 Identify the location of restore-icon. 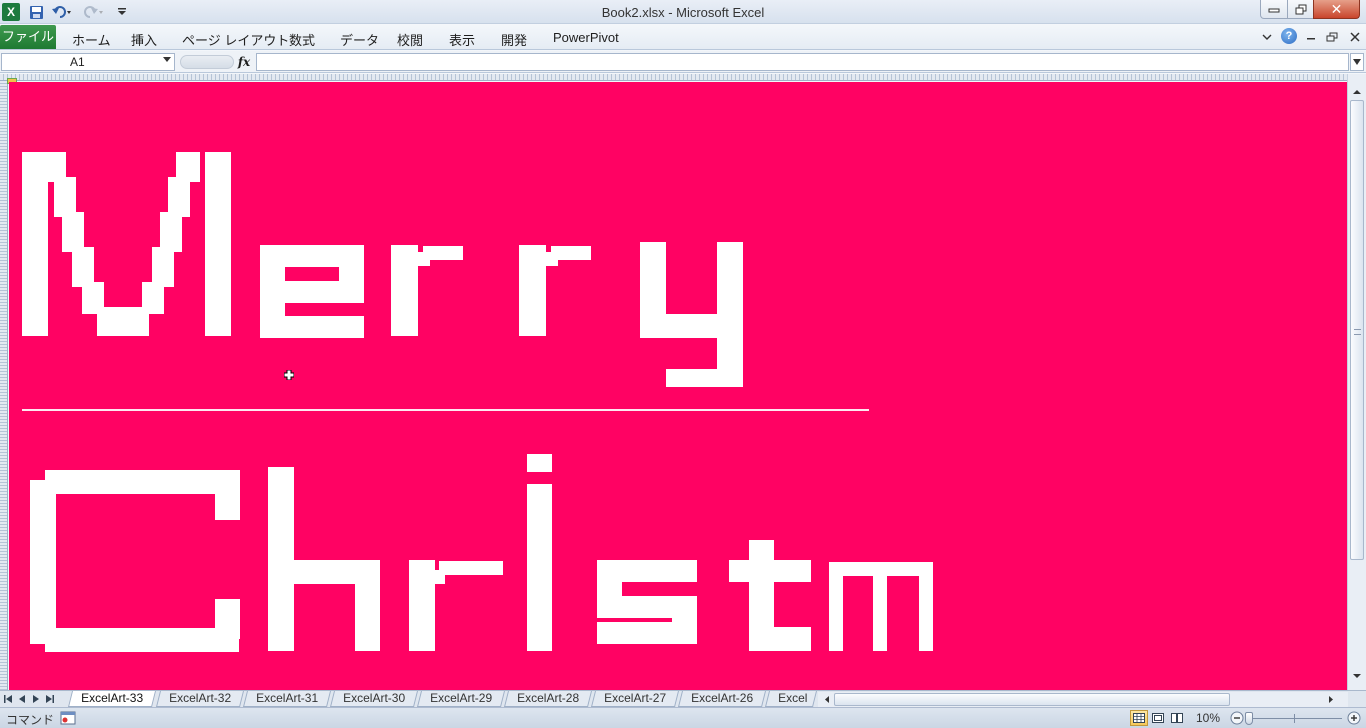
(1300, 9).